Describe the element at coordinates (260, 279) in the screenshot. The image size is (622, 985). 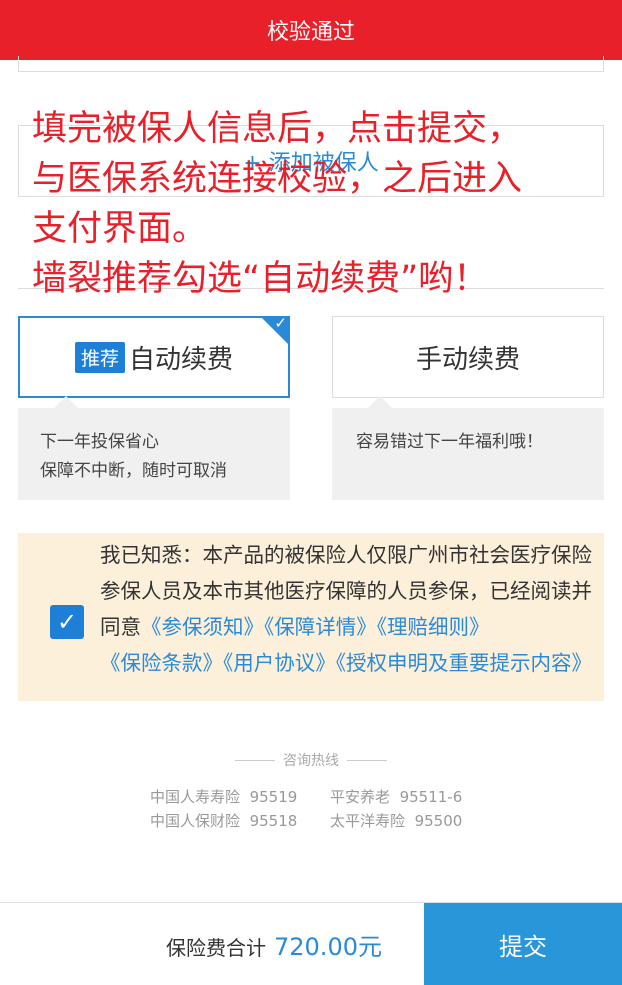
I see `annotation-line: 墙裂推荐勾选“自动续费”哟！` at that location.